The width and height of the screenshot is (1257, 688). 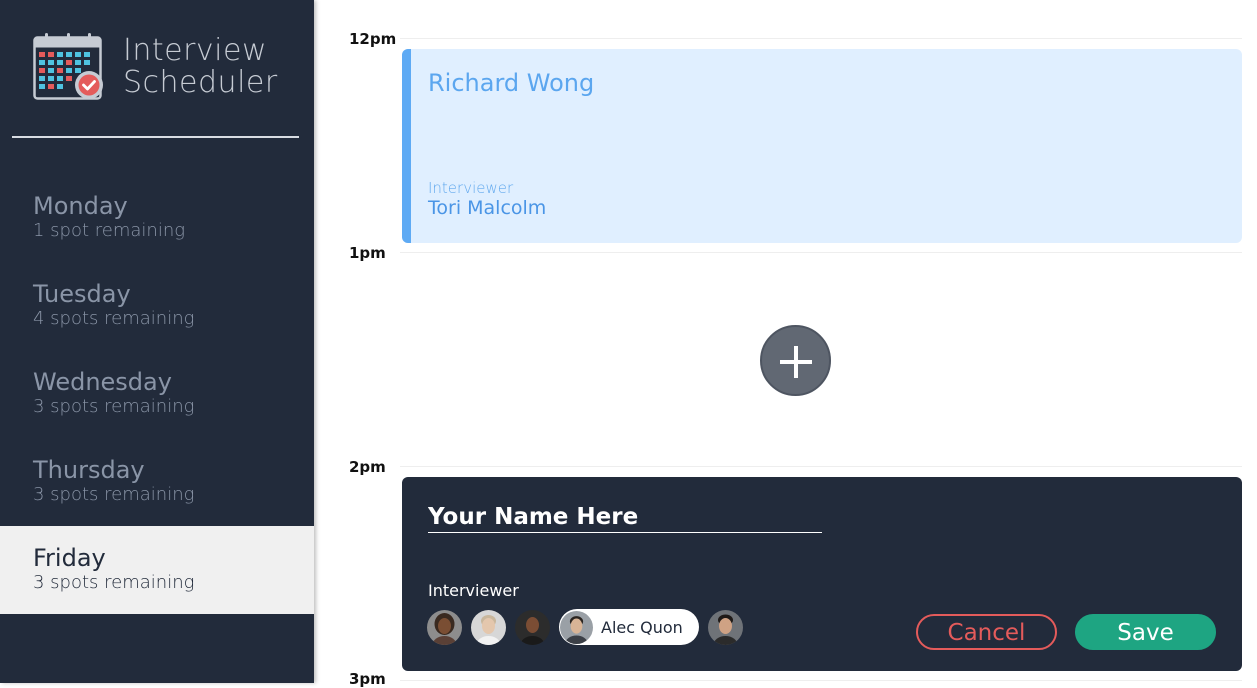 I want to click on appointment-interviewer-label: Interviewer, so click(x=471, y=188).